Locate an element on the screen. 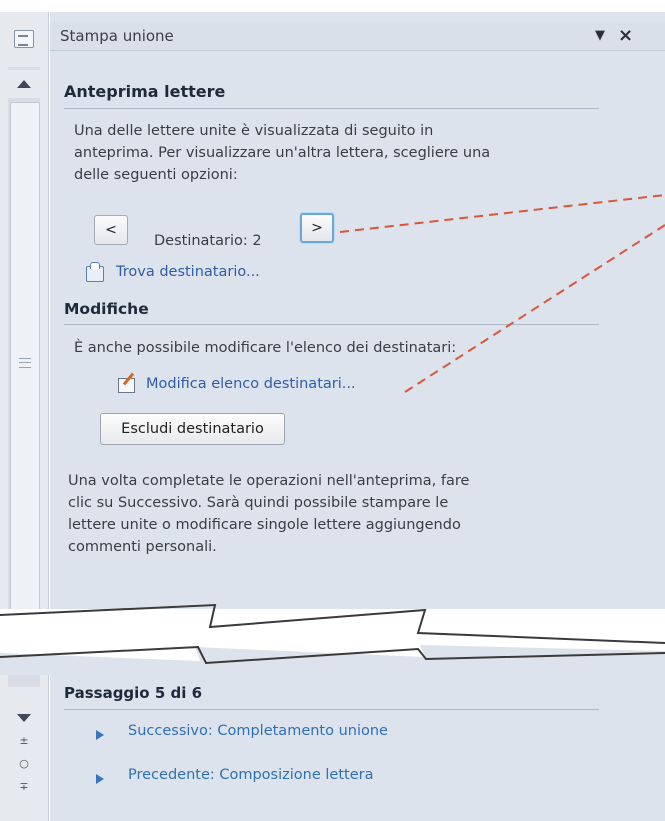 Image resolution: width=665 pixels, height=821 pixels. find-recipient-icon is located at coordinates (95, 272).